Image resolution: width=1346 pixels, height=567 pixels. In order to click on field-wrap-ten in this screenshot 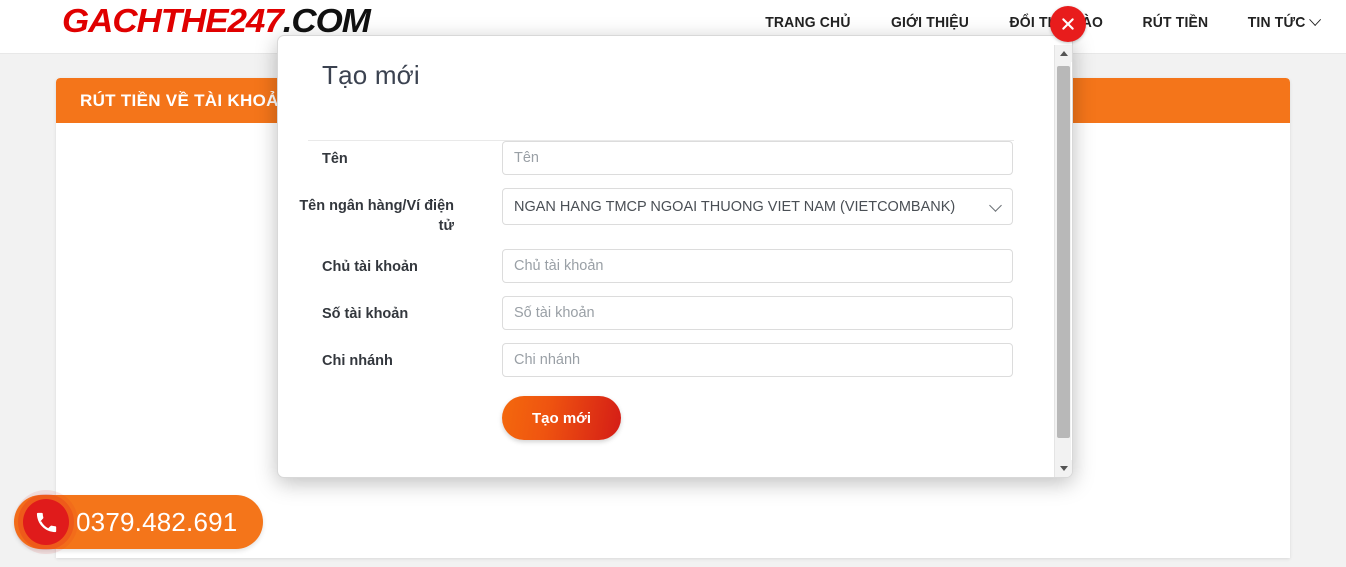, I will do `click(757, 158)`.